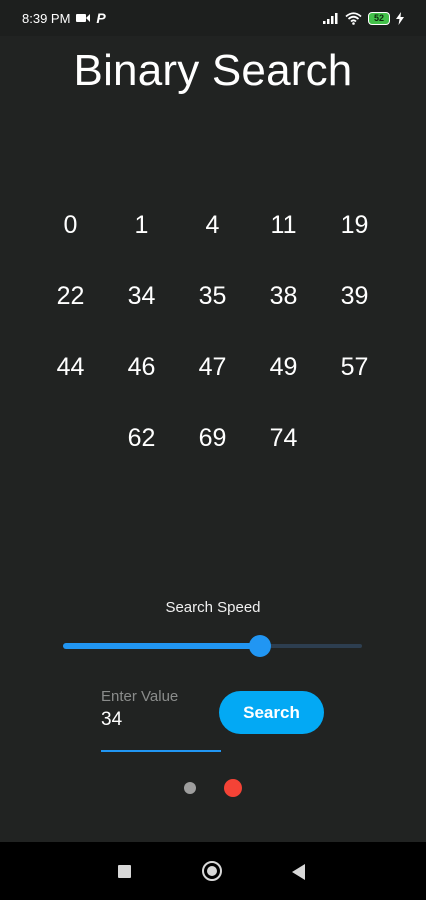  What do you see at coordinates (354, 225) in the screenshot?
I see `number-cell: 19` at bounding box center [354, 225].